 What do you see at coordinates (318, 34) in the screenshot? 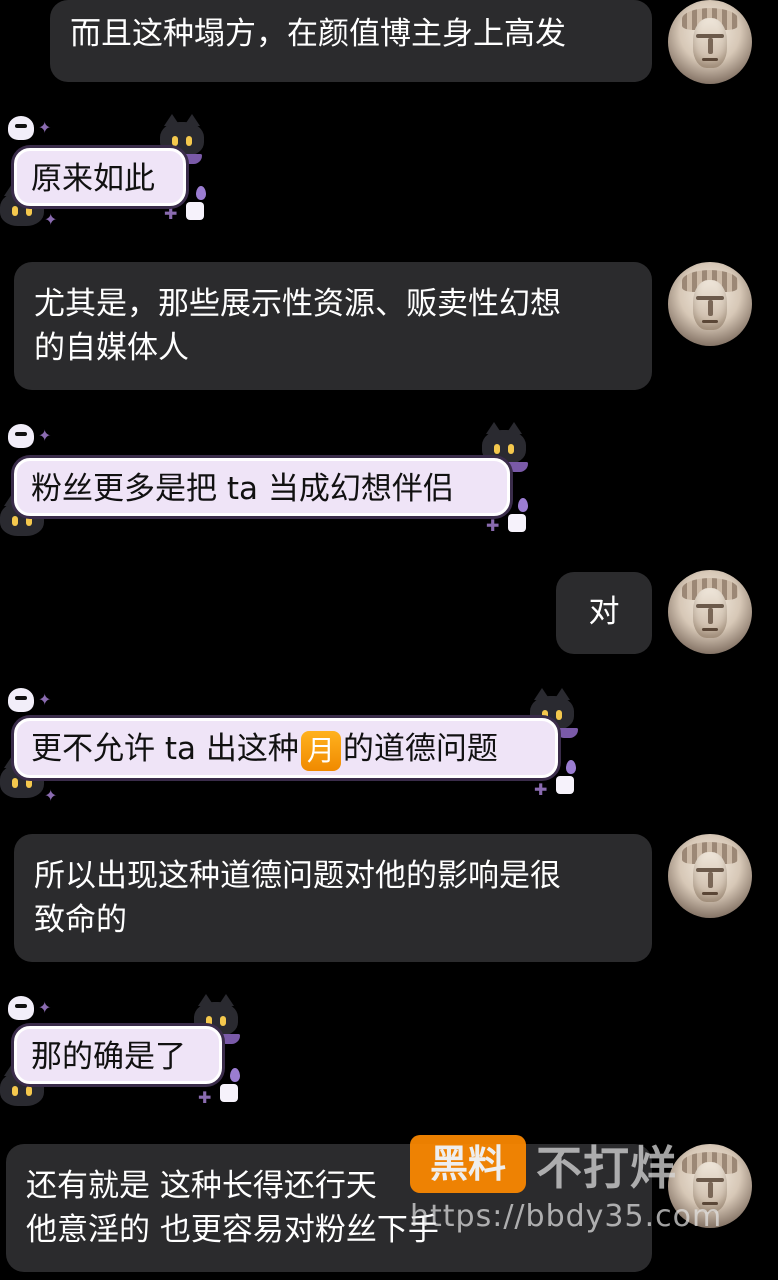
I see `message-text: 而且这种塌方，在颜值博主身上高发` at bounding box center [318, 34].